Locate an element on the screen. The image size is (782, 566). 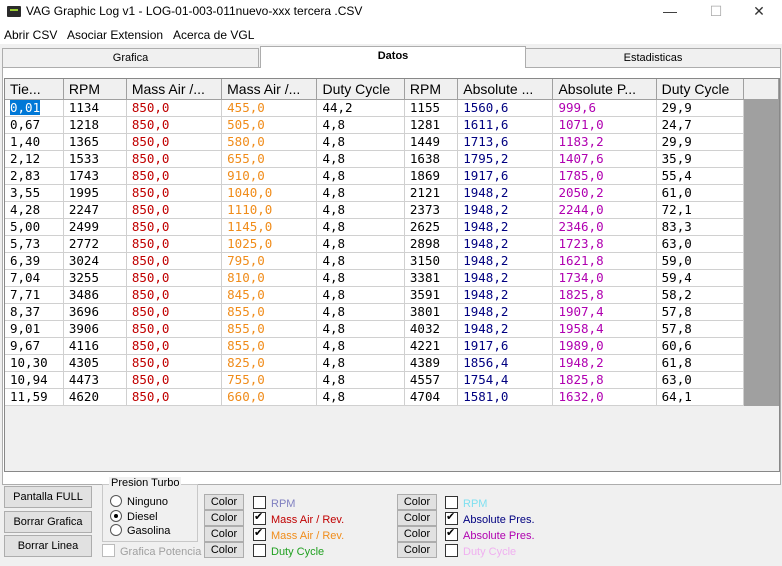
table-cell: 2346,0 is located at coordinates (604, 227).